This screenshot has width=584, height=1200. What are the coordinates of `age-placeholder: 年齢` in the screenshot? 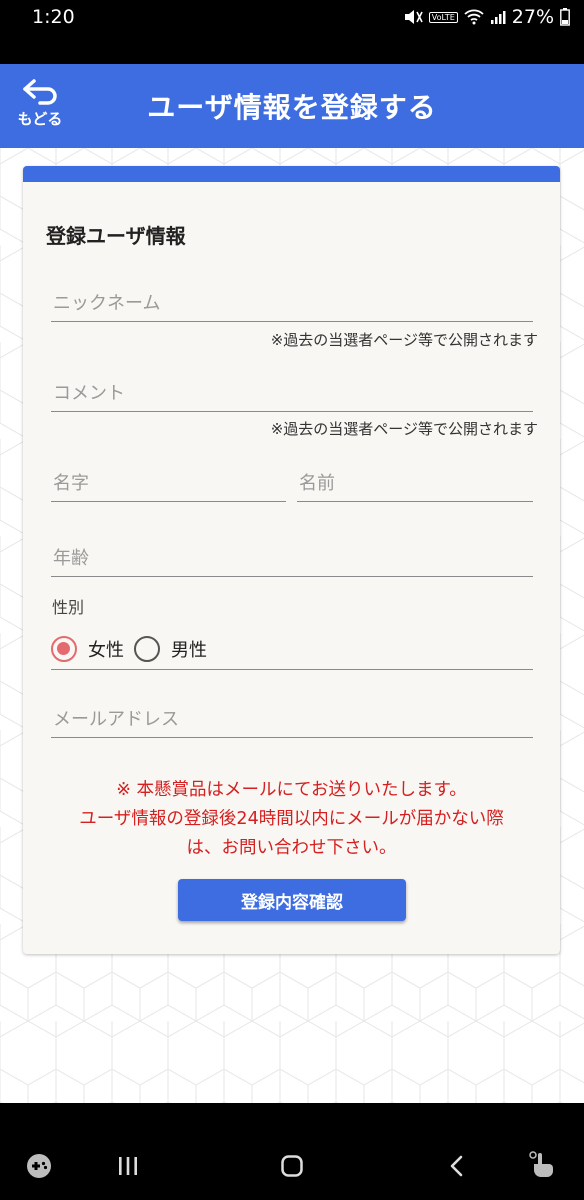 It's located at (71, 558).